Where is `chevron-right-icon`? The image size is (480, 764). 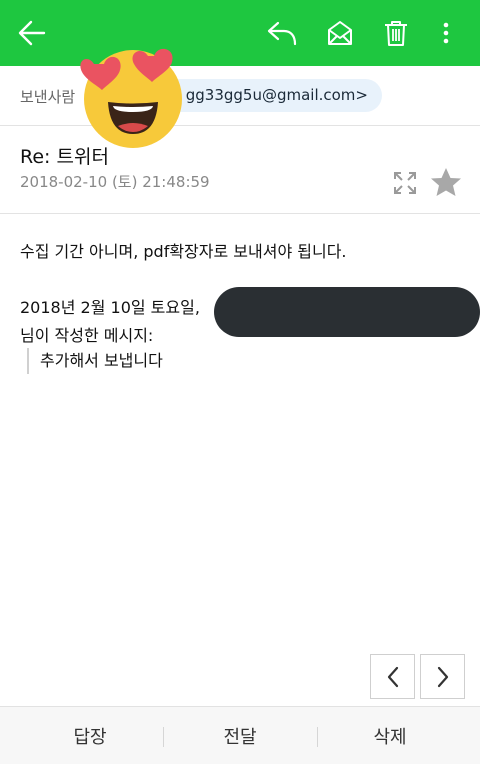 chevron-right-icon is located at coordinates (442, 676).